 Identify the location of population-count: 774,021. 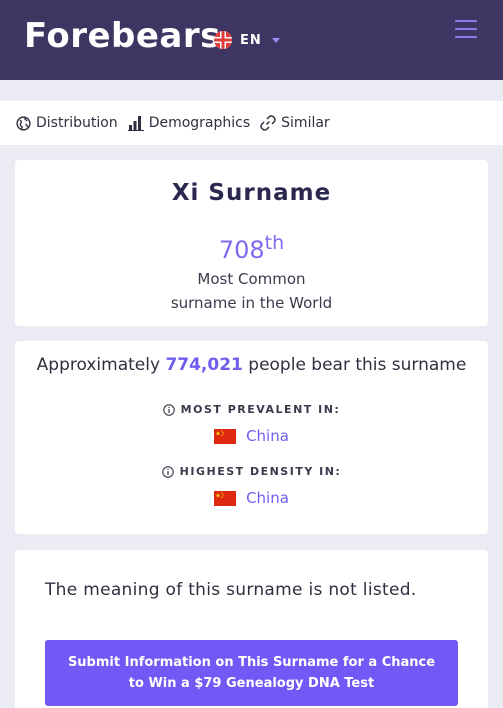
(204, 365).